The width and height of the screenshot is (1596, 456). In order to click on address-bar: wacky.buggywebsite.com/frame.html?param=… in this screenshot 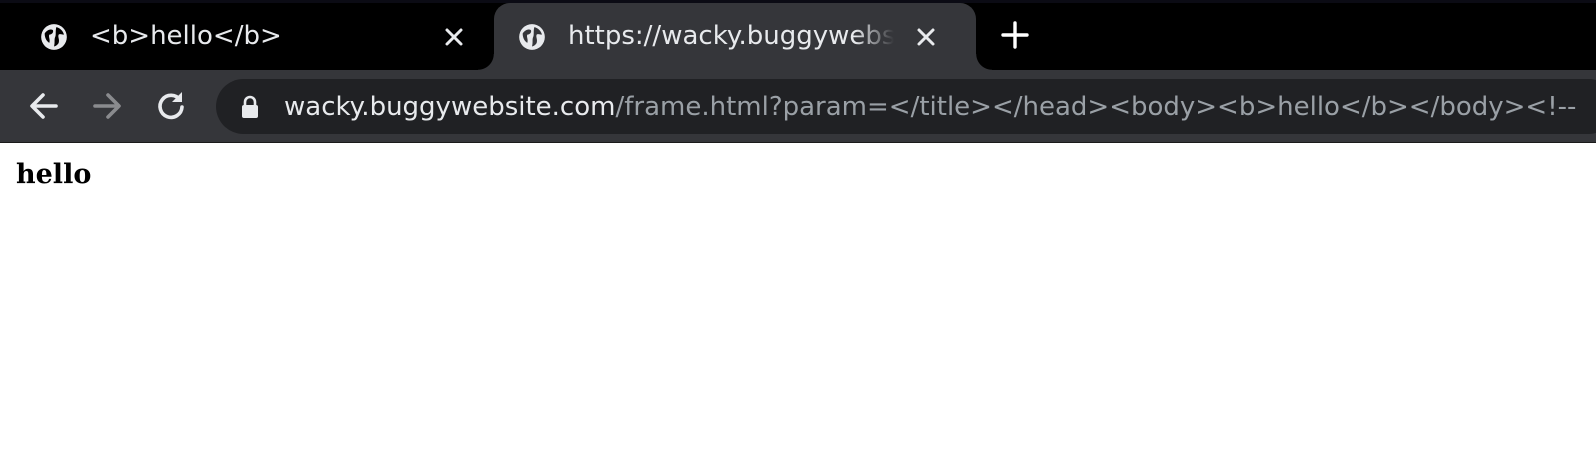, I will do `click(906, 106)`.